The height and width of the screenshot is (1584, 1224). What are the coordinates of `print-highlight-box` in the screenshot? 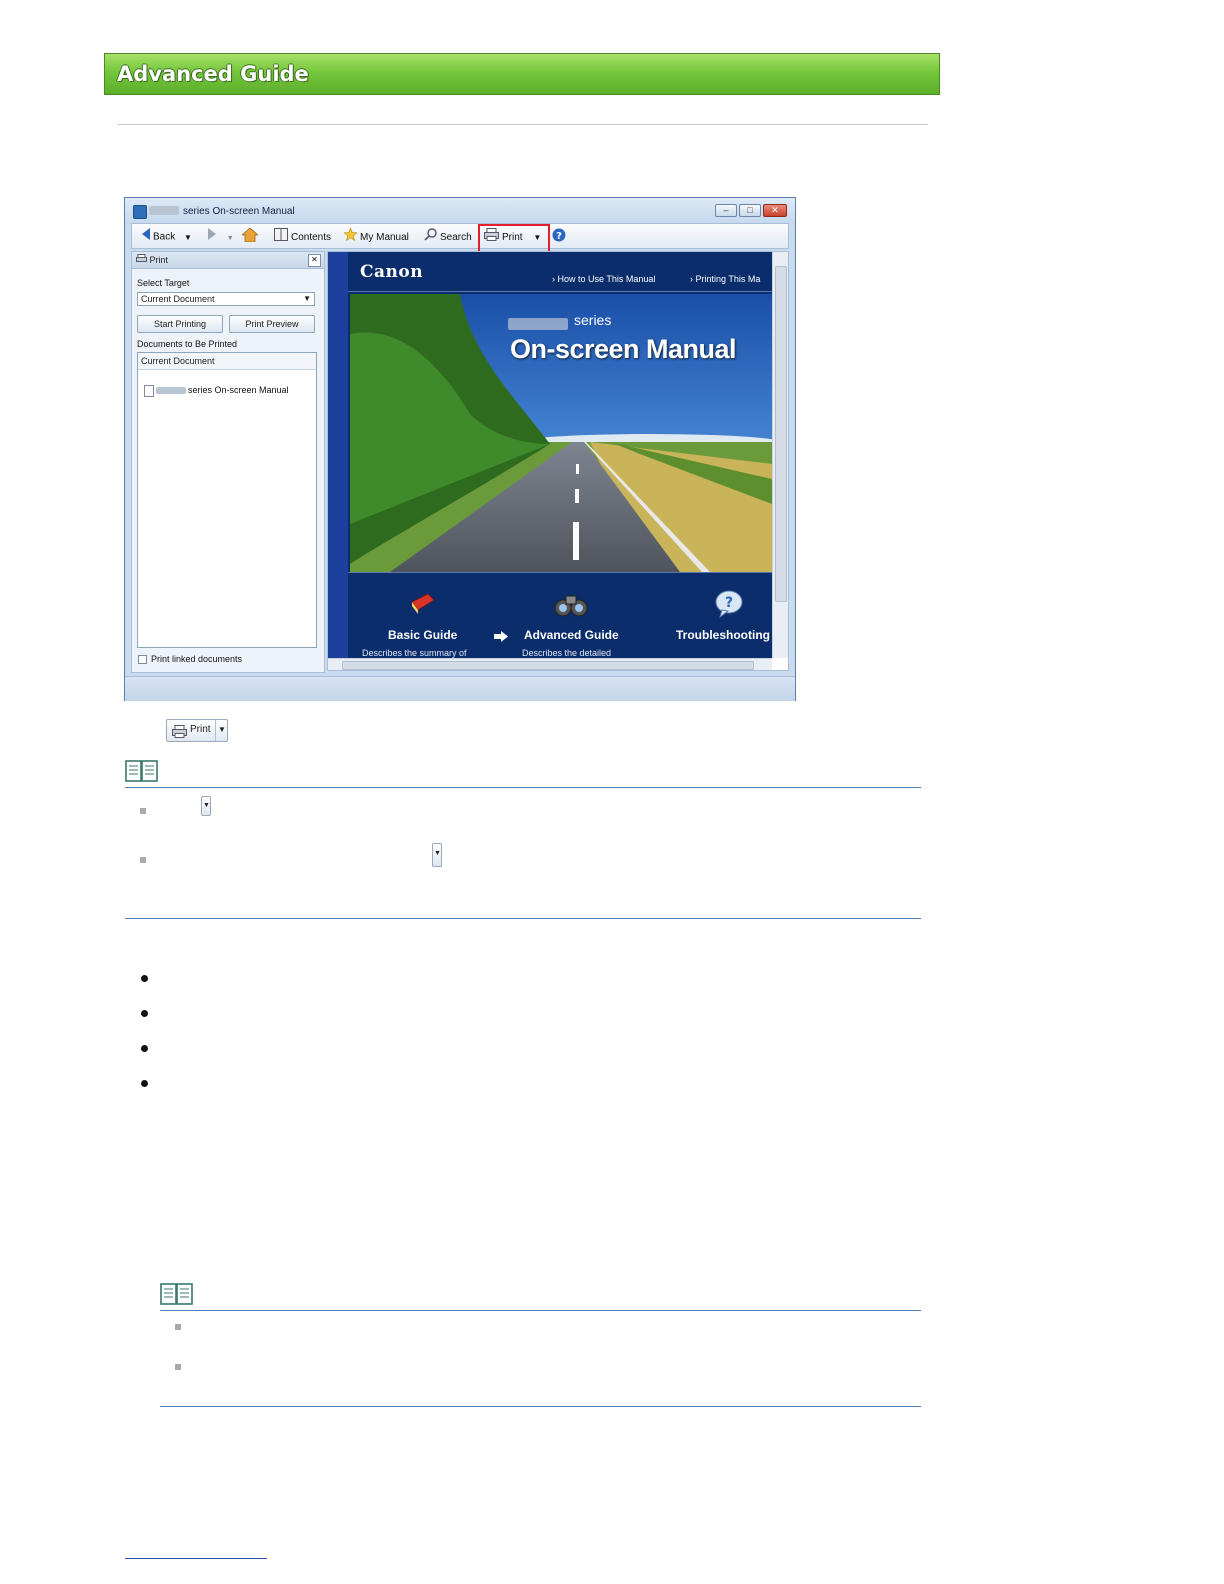 It's located at (514, 239).